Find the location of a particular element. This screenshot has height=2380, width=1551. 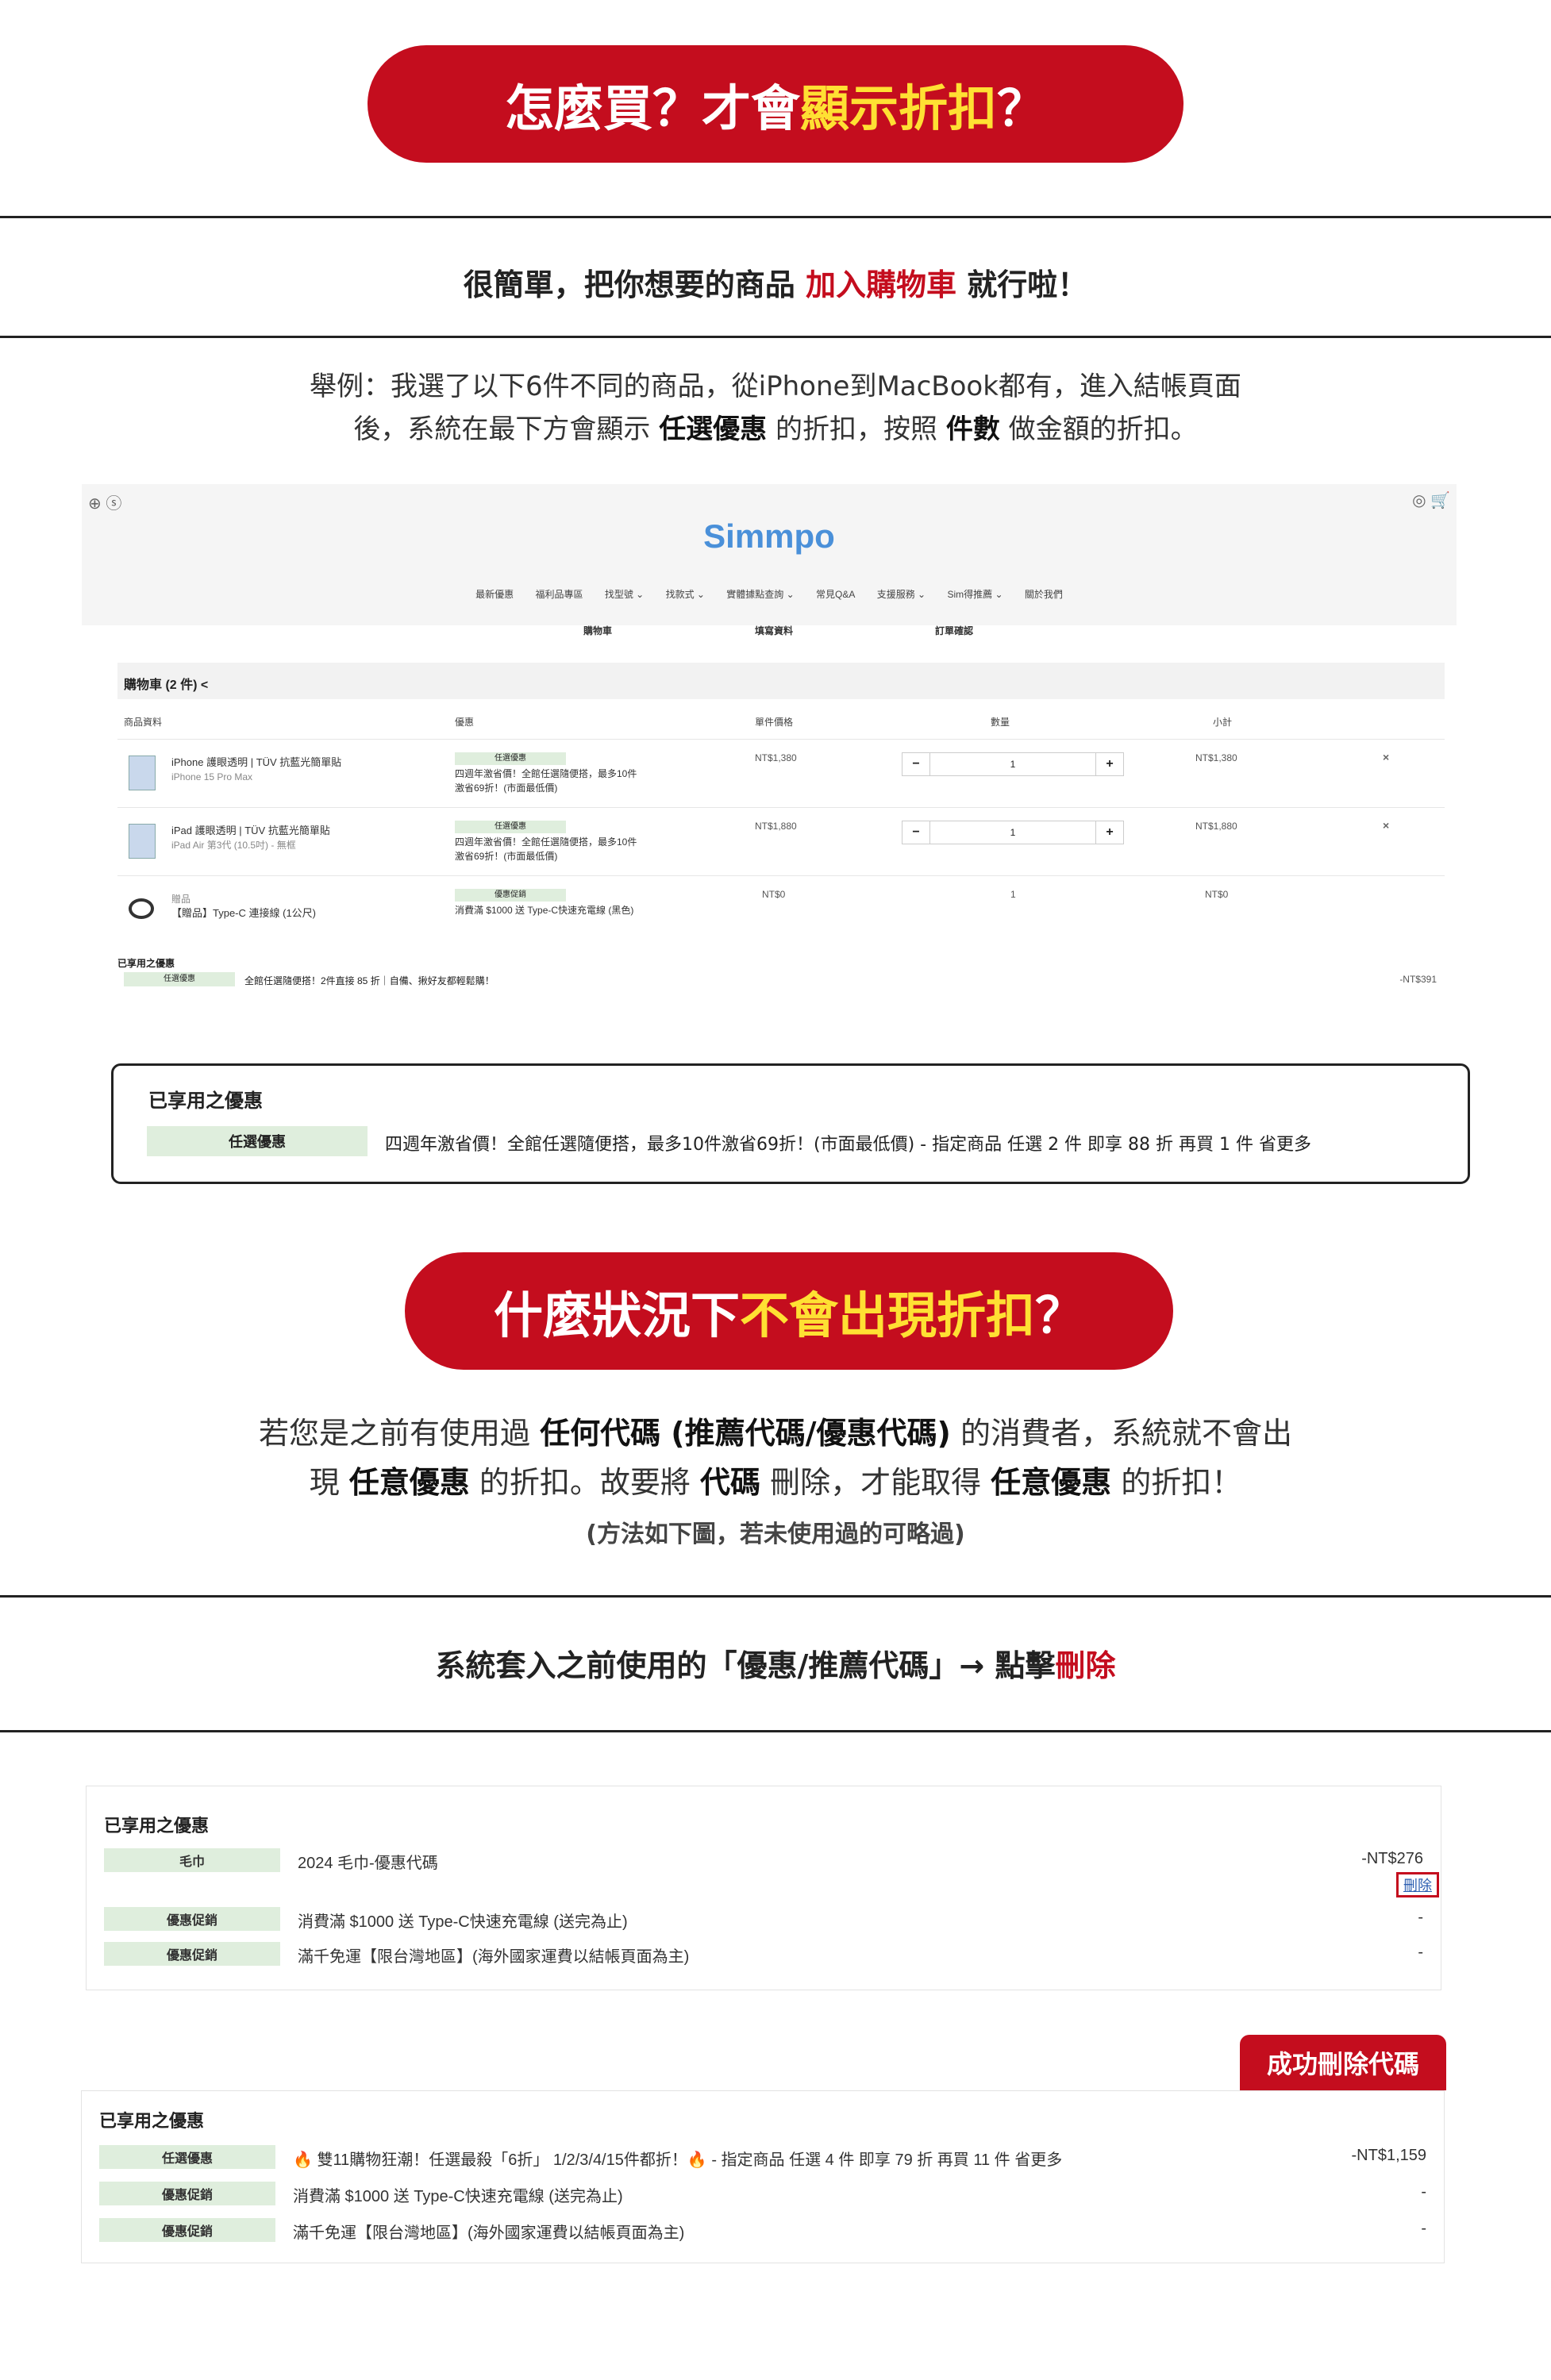

offer-tag: 毛巾 is located at coordinates (192, 1860).